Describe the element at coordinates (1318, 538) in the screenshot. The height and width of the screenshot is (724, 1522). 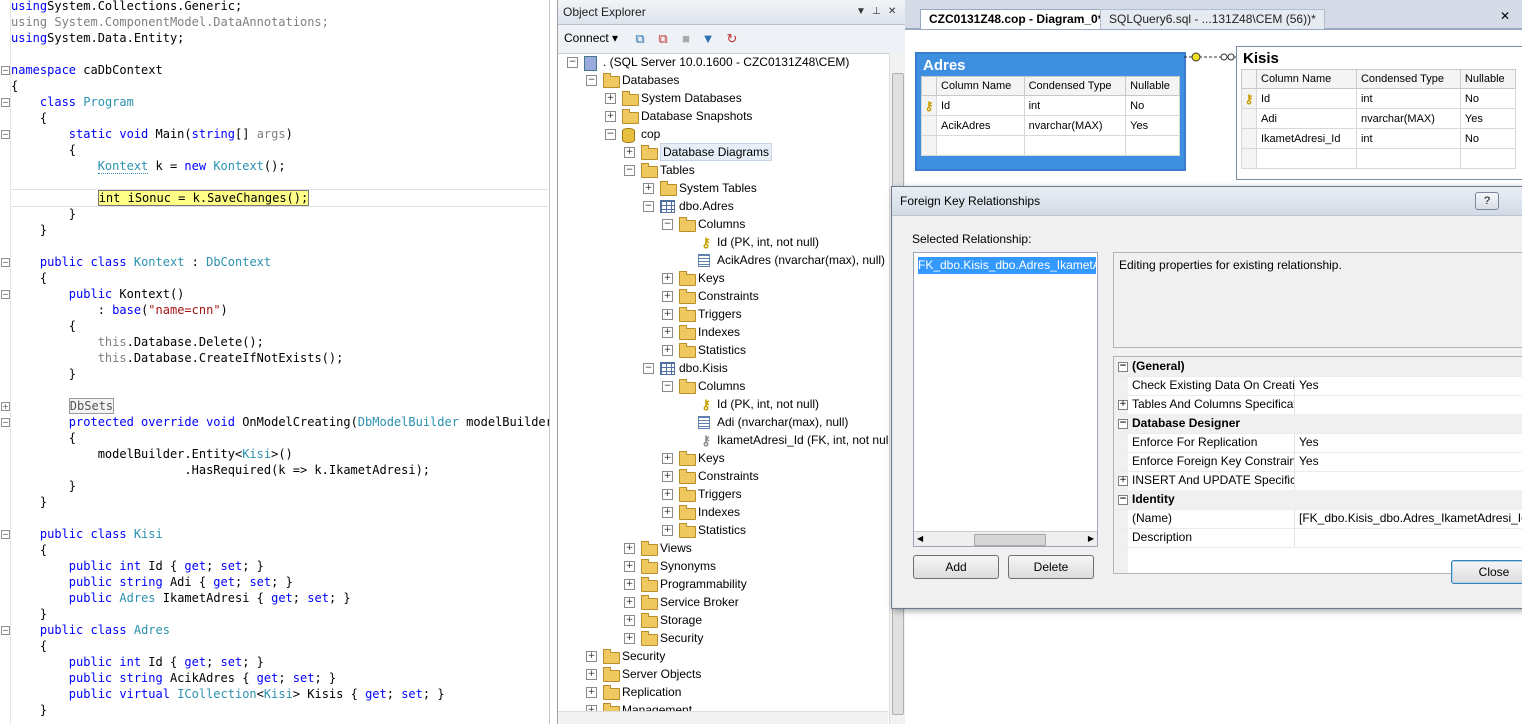
I see `property-row: Description` at that location.